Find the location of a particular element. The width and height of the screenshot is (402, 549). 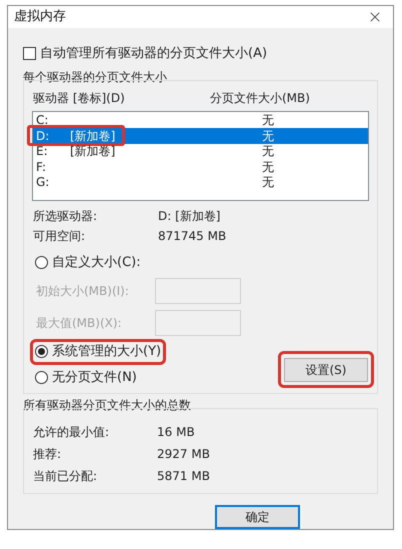

field-label: 初始大小(MB)(I): is located at coordinates (82, 291).